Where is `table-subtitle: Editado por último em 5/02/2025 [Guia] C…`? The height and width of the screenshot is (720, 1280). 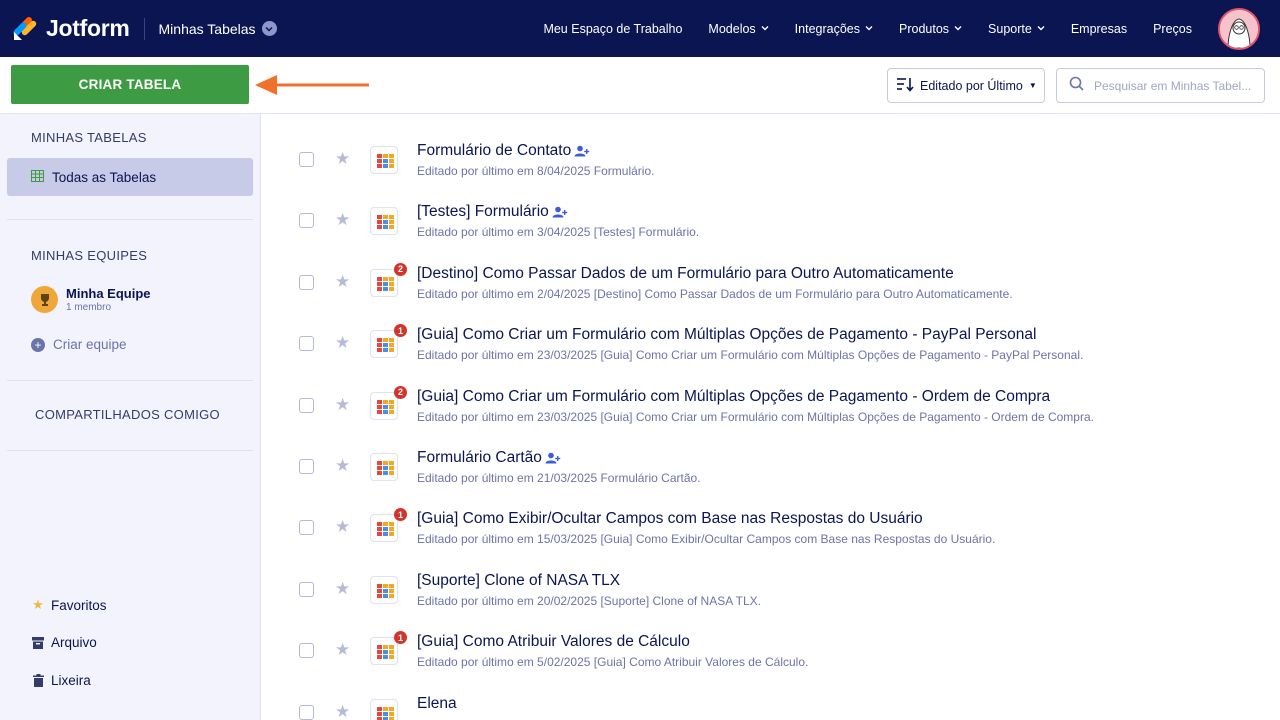
table-subtitle: Editado por último em 5/02/2025 [Guia] C… is located at coordinates (612, 662).